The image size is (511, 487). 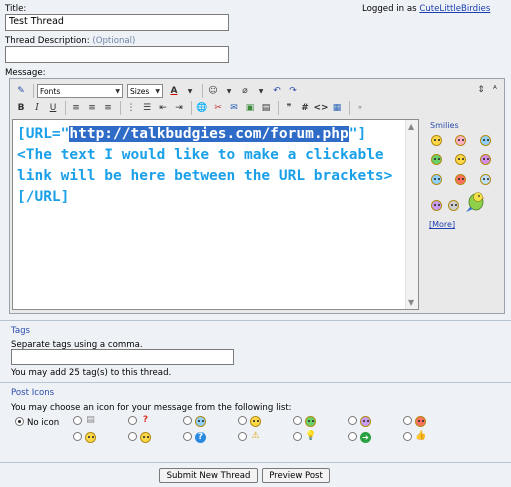 I want to click on help-icon: ?, so click(x=200, y=437).